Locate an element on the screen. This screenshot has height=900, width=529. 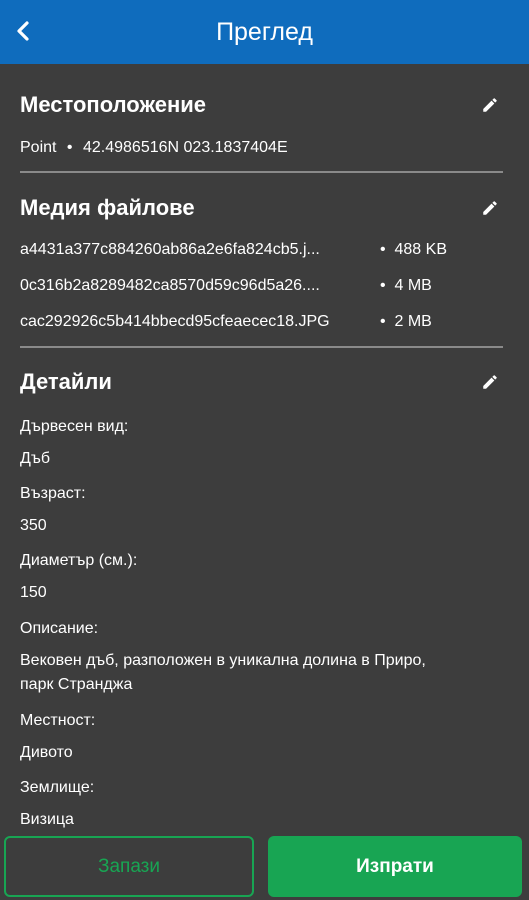
app-header: Преглед is located at coordinates (264, 32).